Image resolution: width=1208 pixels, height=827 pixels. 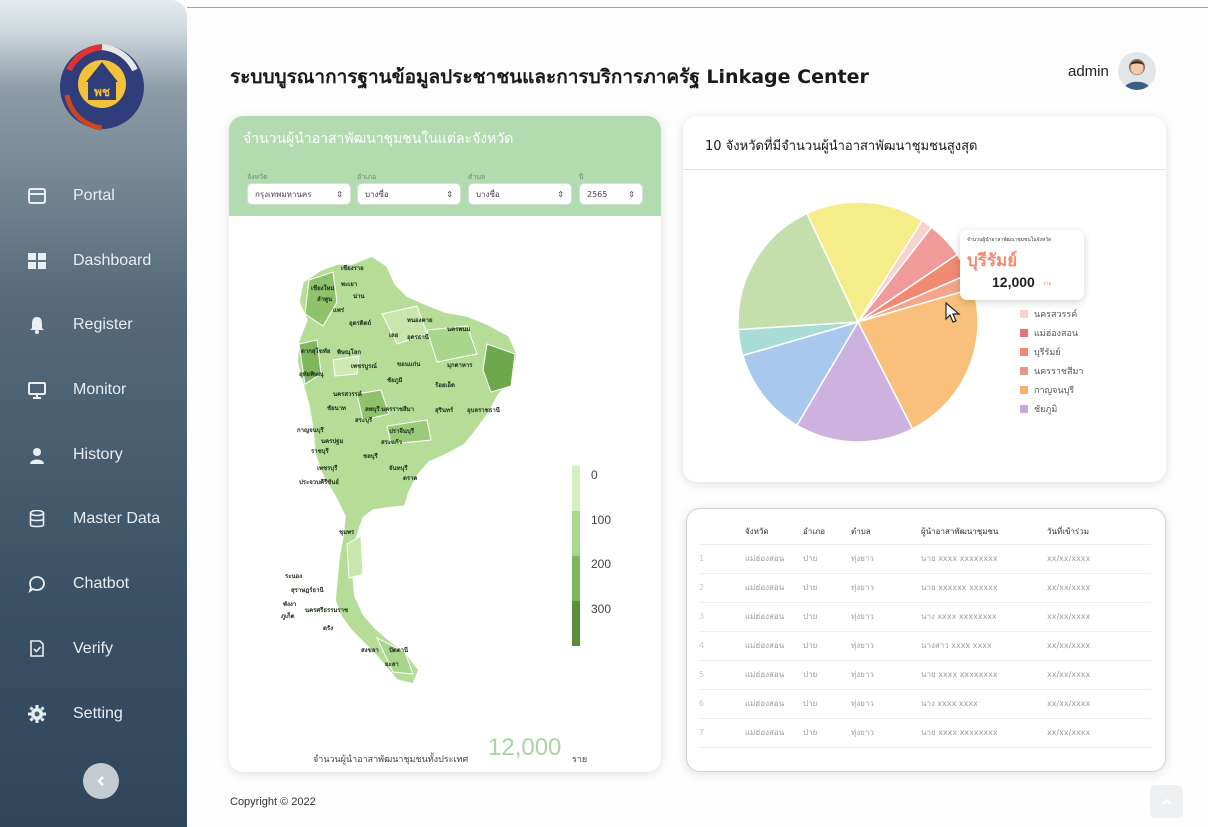 I want to click on sidebar-item-master-data: Master Data, so click(x=93, y=519).